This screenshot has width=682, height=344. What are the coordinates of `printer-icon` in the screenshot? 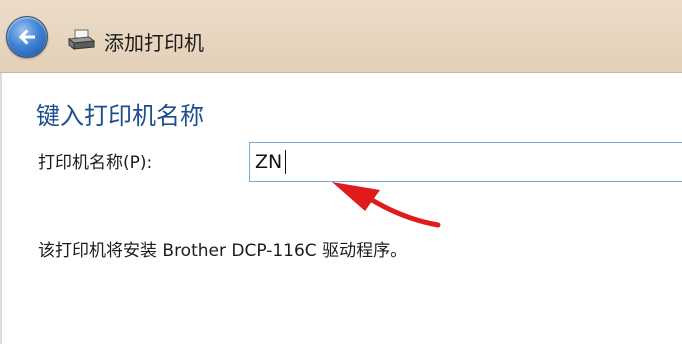 It's located at (81, 40).